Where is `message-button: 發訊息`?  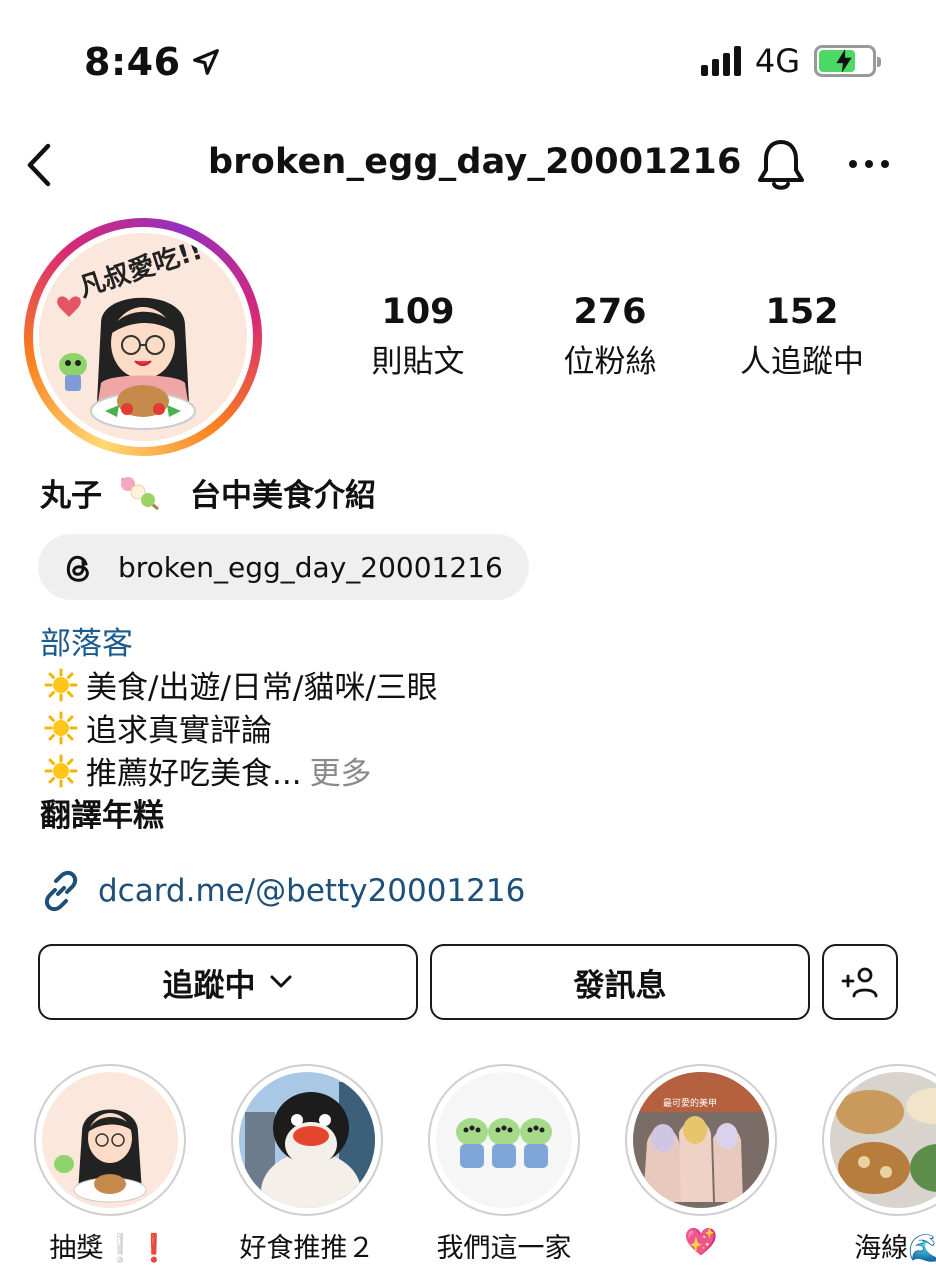 message-button: 發訊息 is located at coordinates (620, 982).